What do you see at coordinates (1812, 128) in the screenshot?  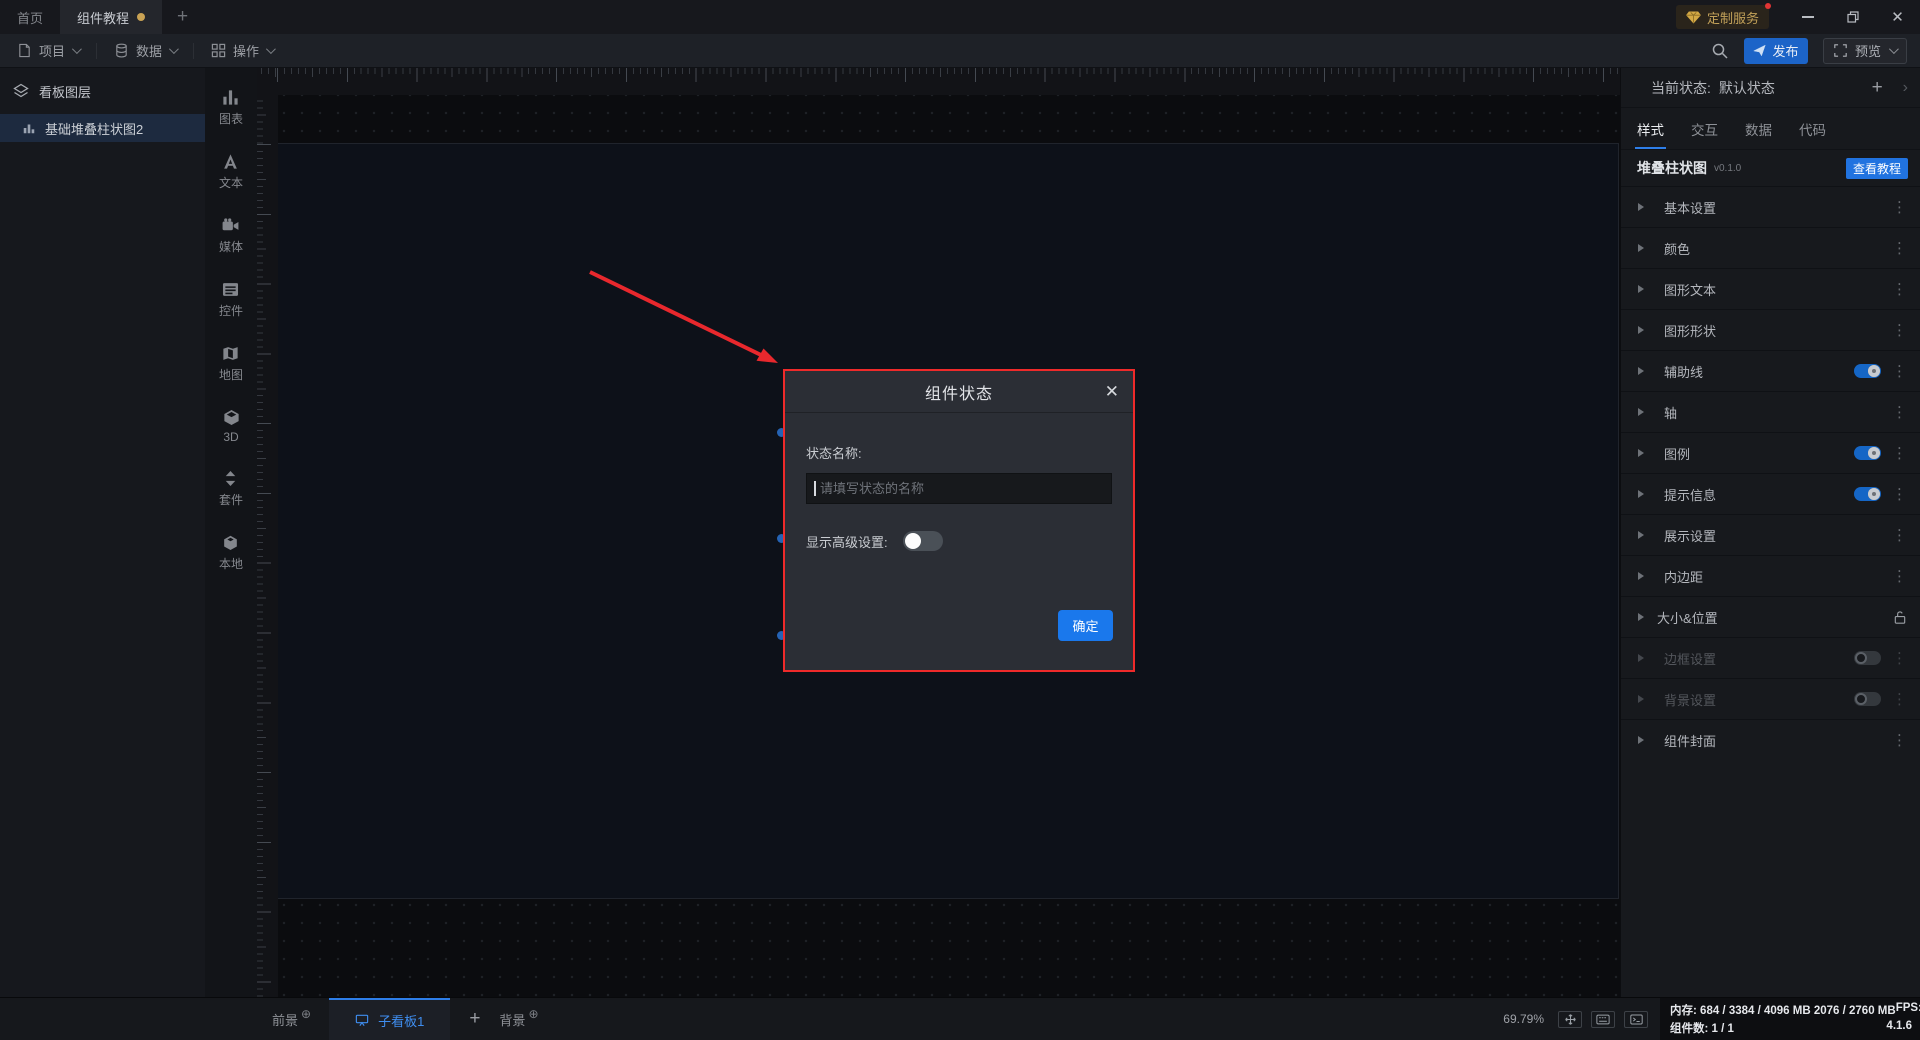 I see `inspector-tab: 代码` at bounding box center [1812, 128].